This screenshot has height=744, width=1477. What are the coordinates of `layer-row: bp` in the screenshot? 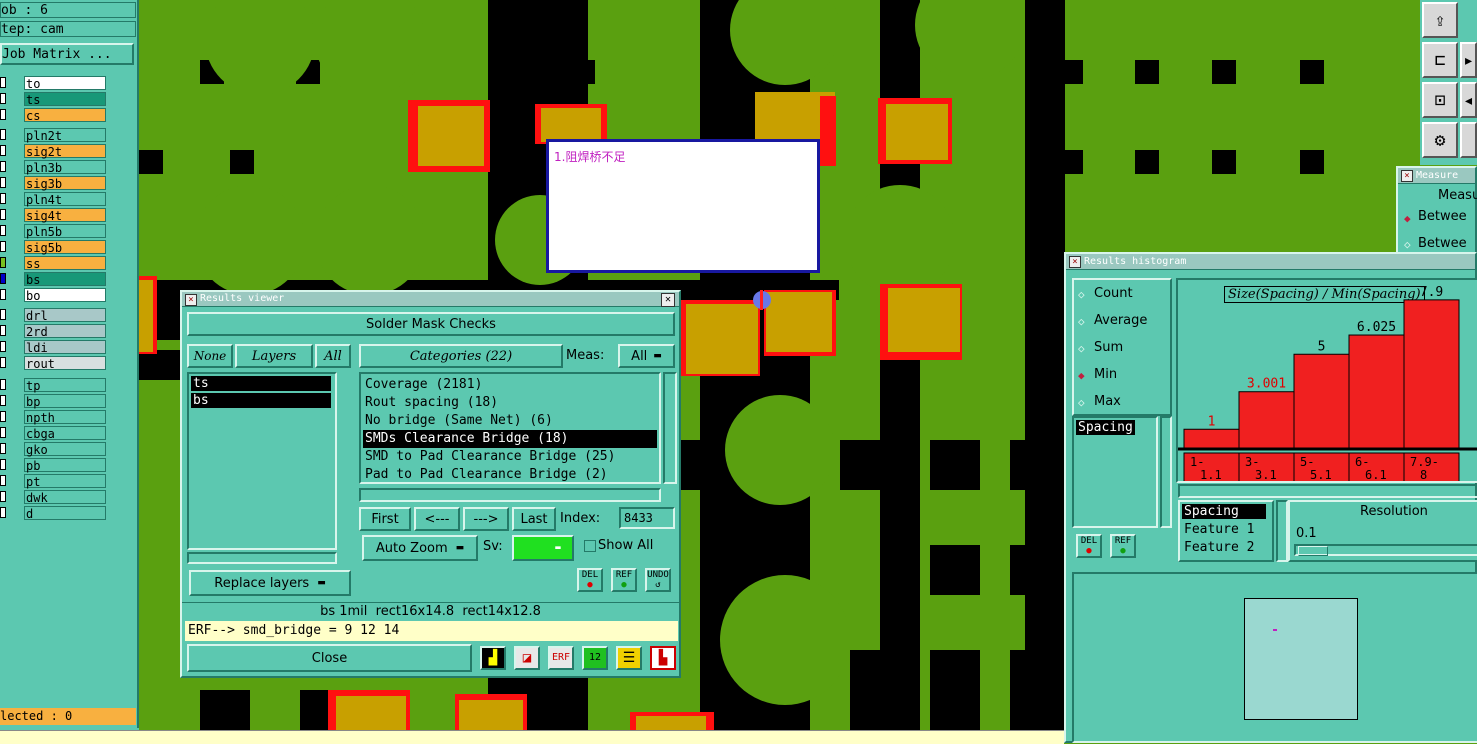 It's located at (54, 401).